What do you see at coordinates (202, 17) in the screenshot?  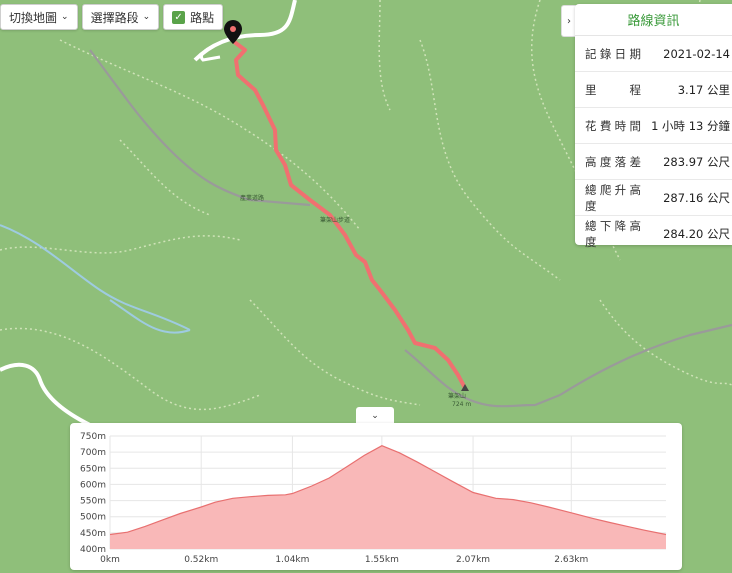 I see `waypoints-label: 路點` at bounding box center [202, 17].